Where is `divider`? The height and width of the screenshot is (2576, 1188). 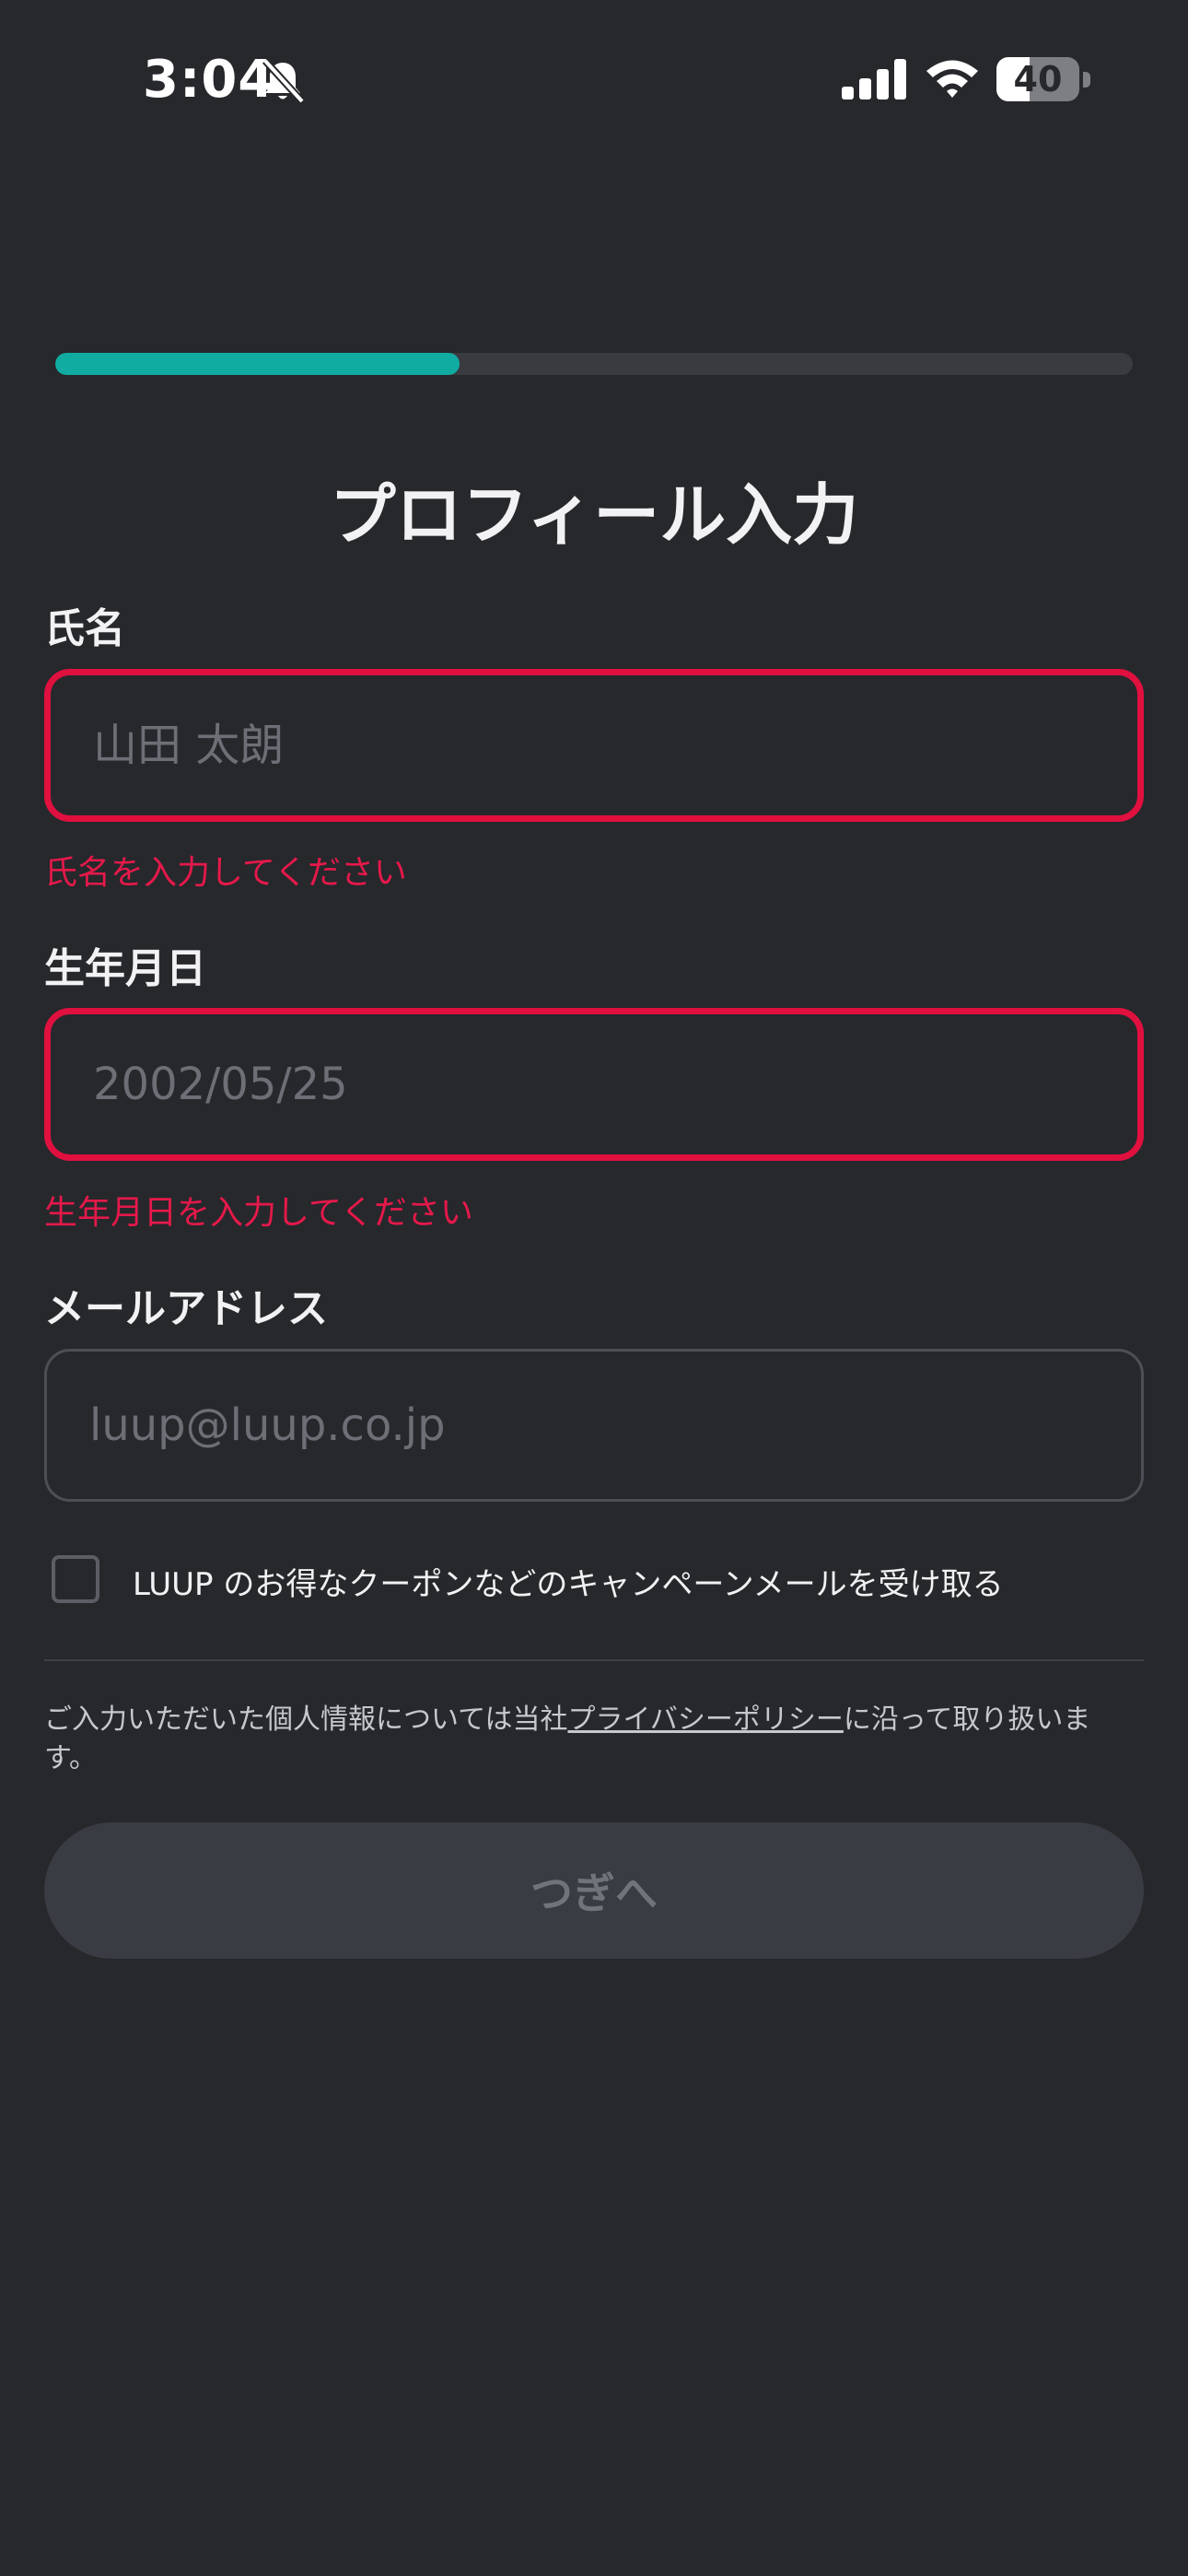
divider is located at coordinates (594, 1660).